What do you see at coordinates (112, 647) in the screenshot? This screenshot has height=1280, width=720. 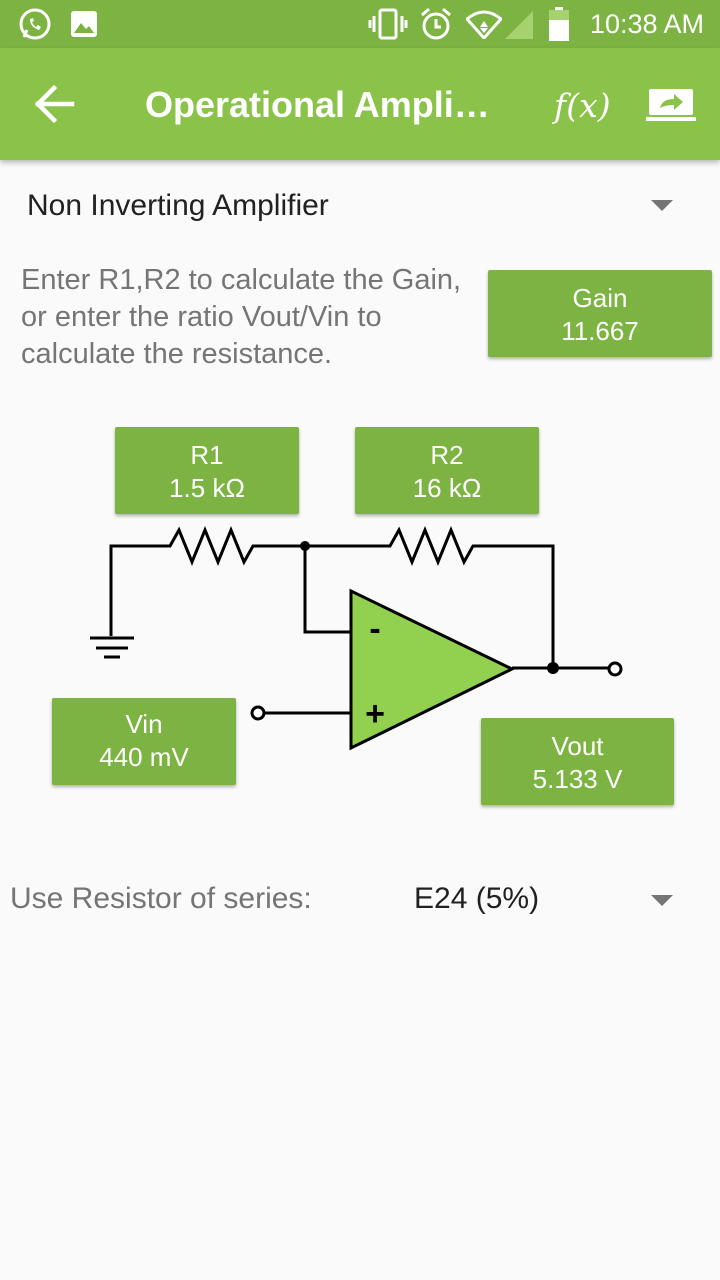 I see `ground-icon` at bounding box center [112, 647].